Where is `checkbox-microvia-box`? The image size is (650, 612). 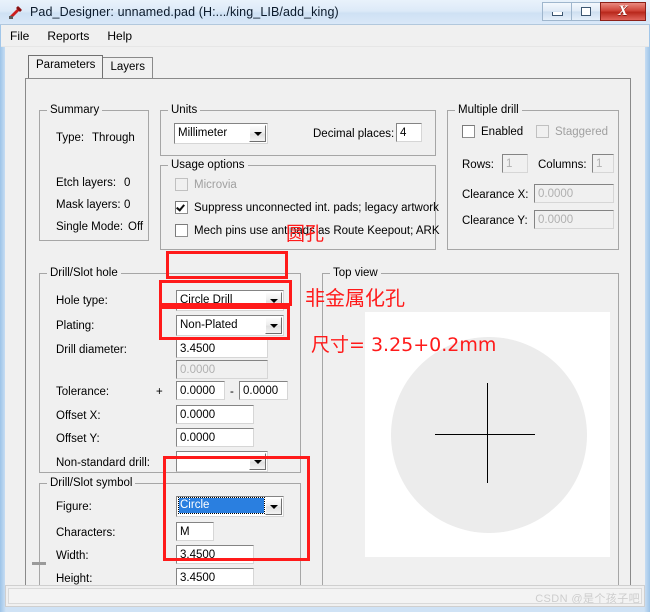
checkbox-microvia-box is located at coordinates (181, 184).